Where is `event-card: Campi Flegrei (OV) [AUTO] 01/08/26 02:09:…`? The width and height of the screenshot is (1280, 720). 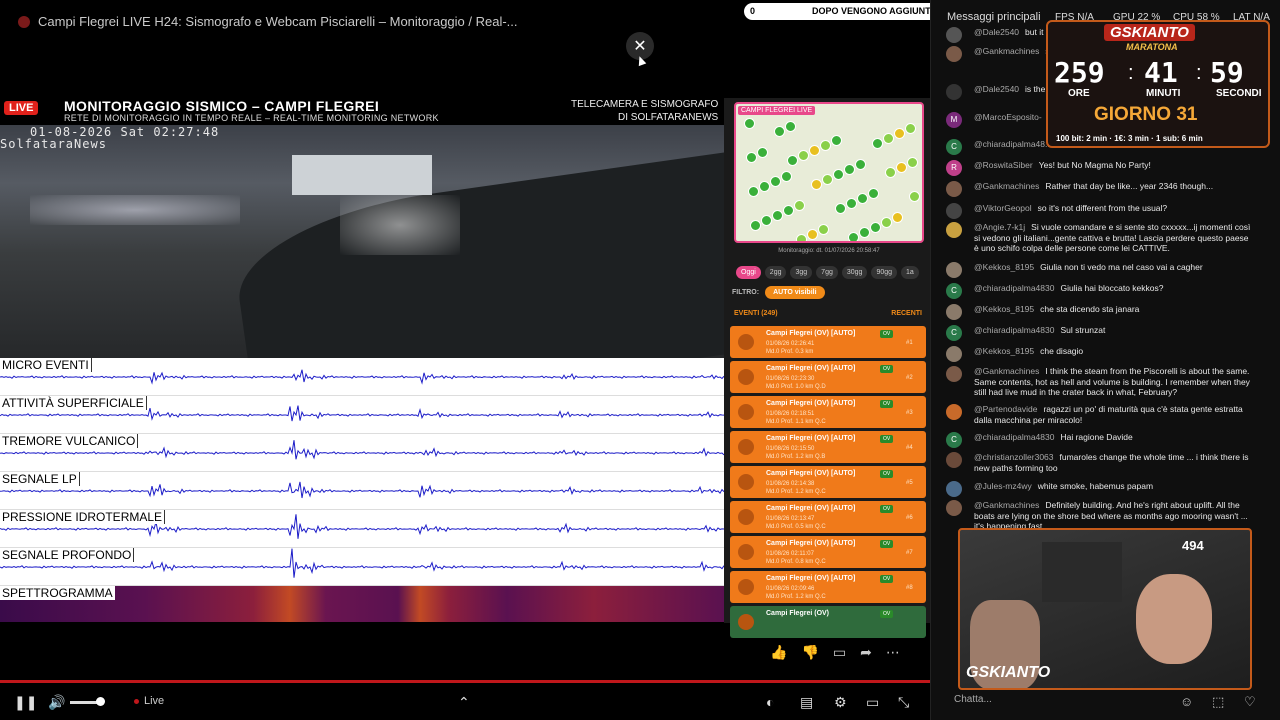
event-card: Campi Flegrei (OV) [AUTO] 01/08/26 02:09:… is located at coordinates (828, 587).